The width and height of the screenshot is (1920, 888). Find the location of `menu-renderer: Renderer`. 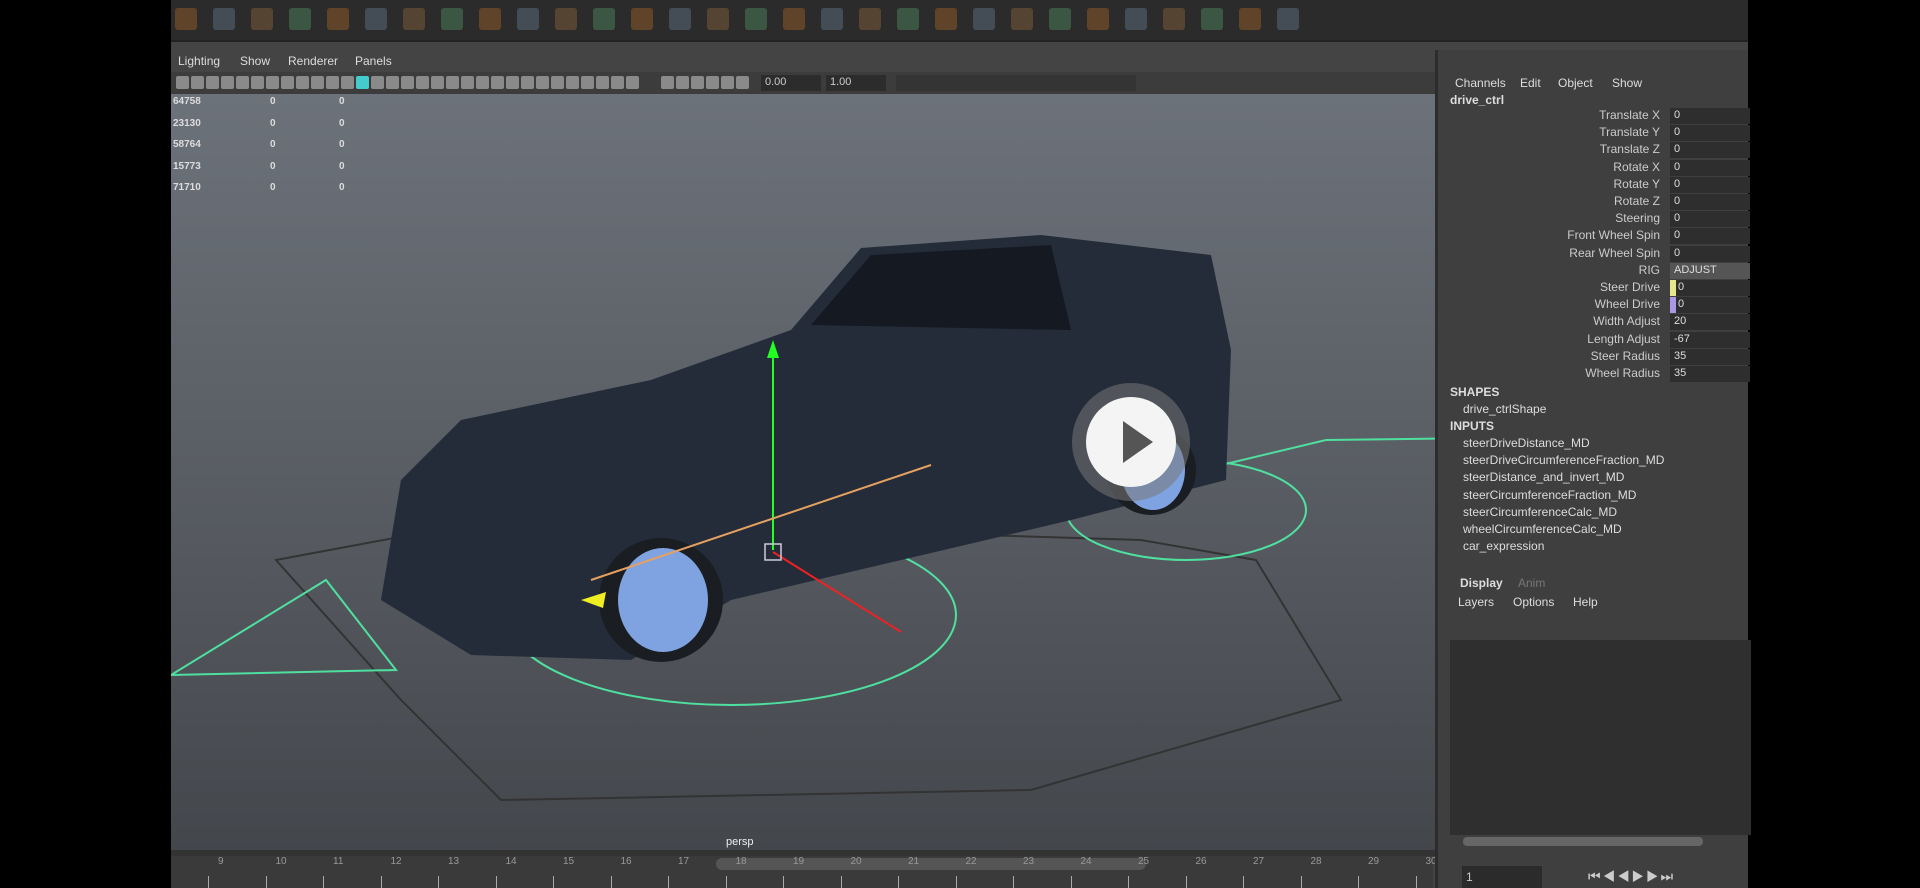

menu-renderer: Renderer is located at coordinates (313, 61).